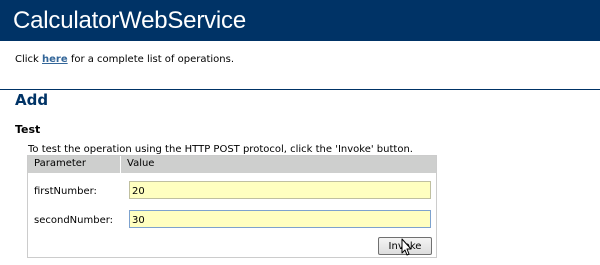 This screenshot has height=265, width=600. Describe the element at coordinates (60, 163) in the screenshot. I see `column-header-parameter: Parameter` at that location.